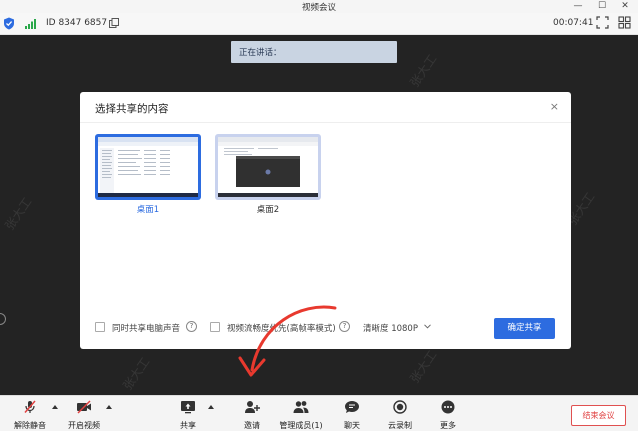 The width and height of the screenshot is (638, 431). I want to click on more-label: 更多, so click(448, 425).